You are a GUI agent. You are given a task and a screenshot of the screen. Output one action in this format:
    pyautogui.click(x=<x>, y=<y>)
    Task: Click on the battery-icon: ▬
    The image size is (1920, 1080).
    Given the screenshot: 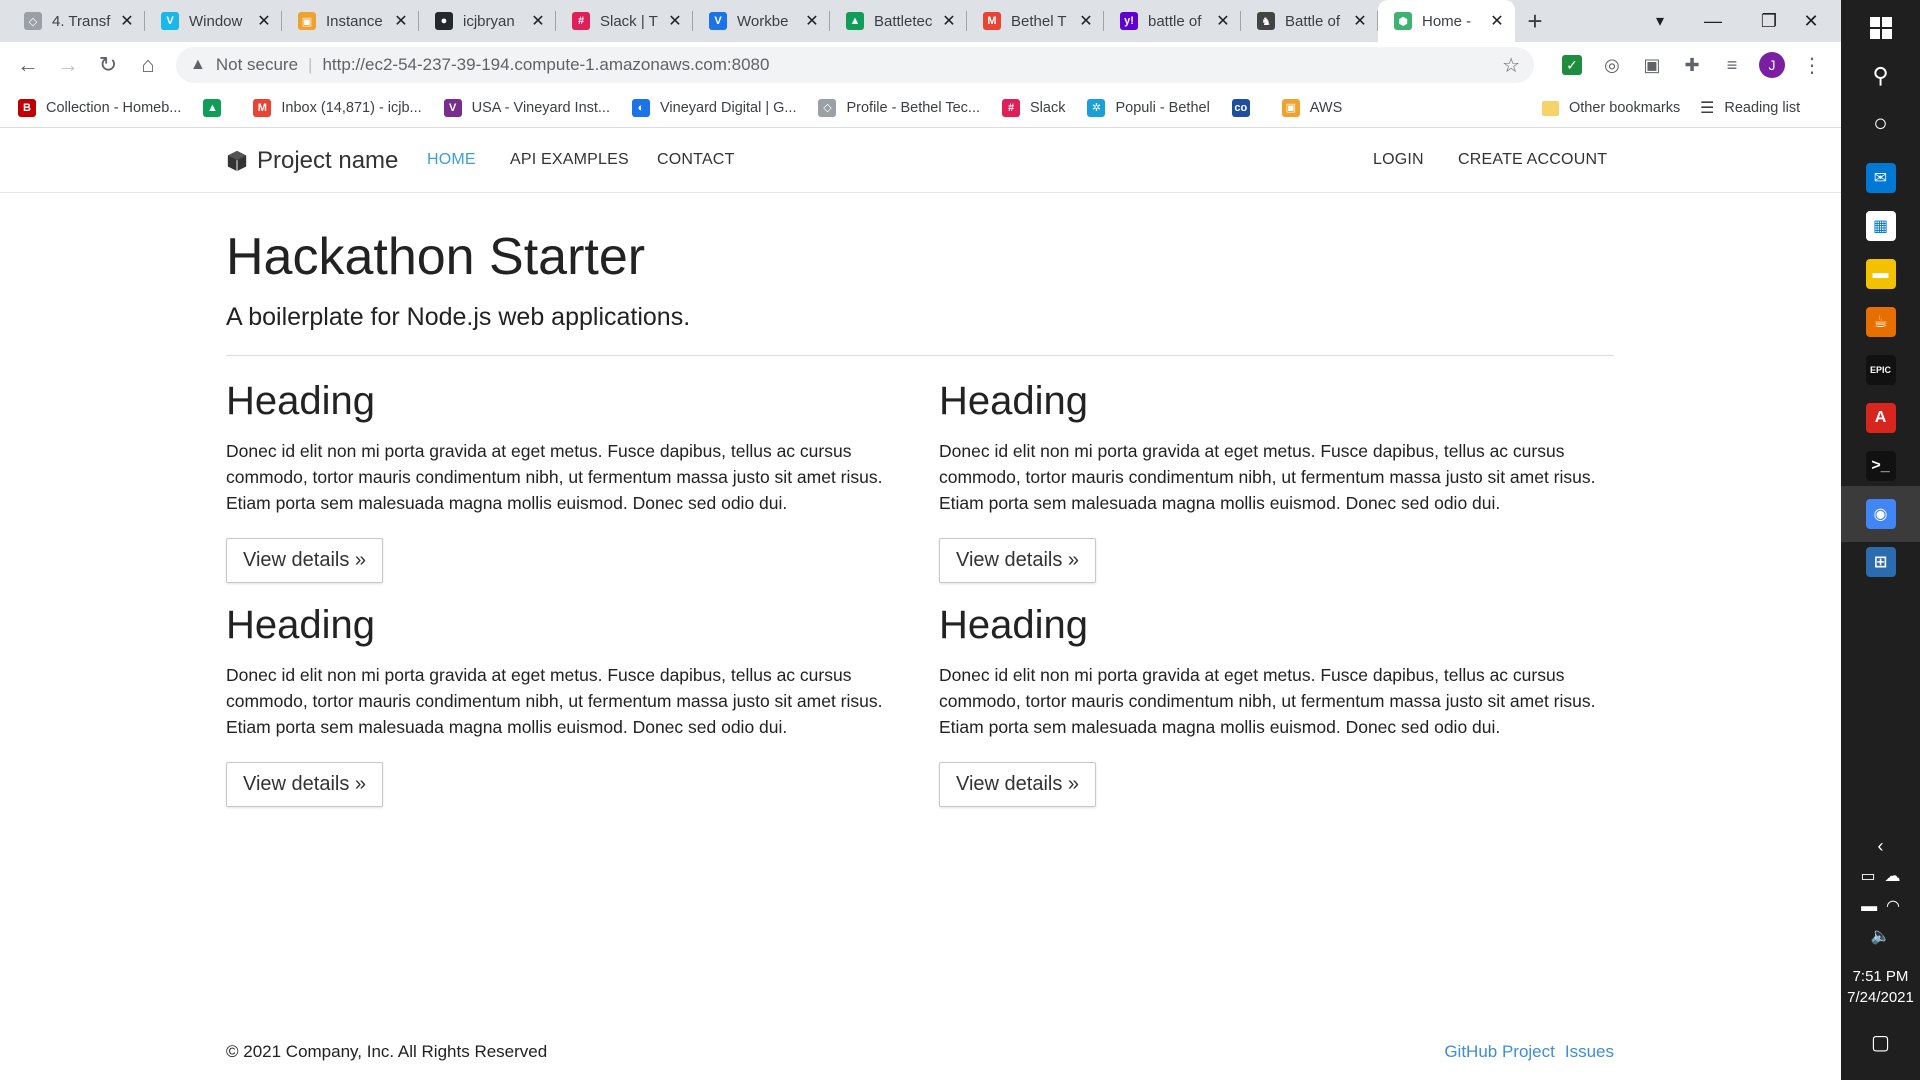 What is the action you would take?
    pyautogui.click(x=1869, y=906)
    